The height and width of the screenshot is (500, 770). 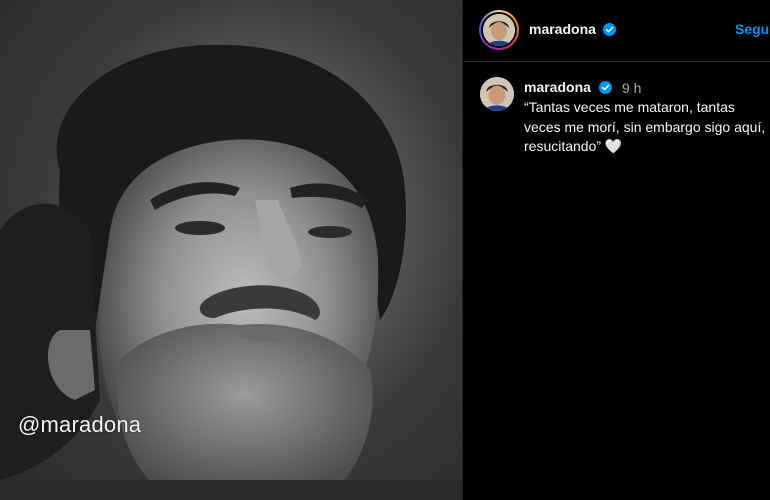 I want to click on post-header: maradona Seguir, so click(x=616, y=30).